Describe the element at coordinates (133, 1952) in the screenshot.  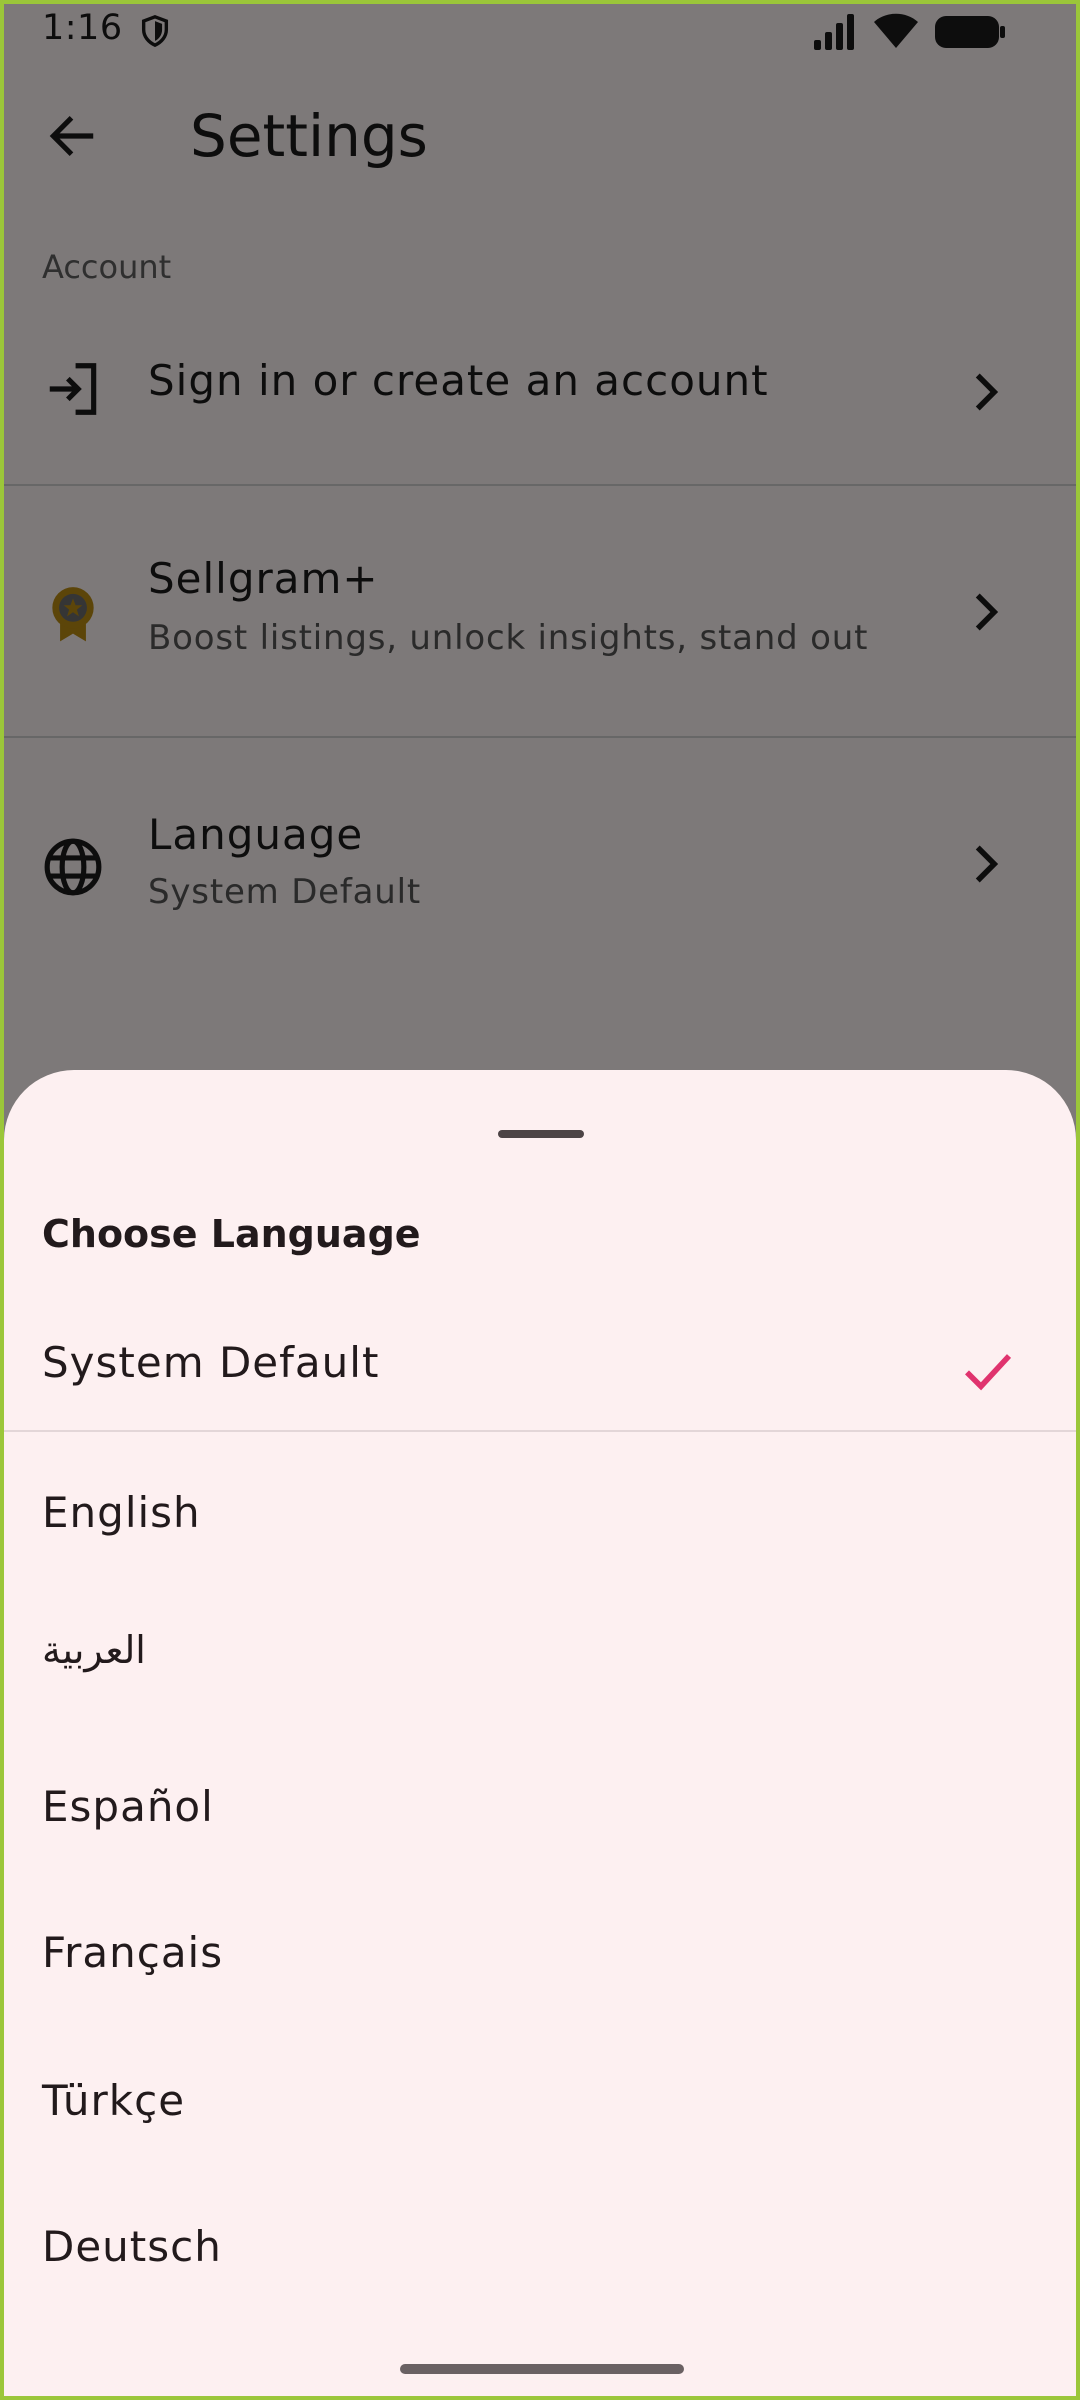
I see `language-option-label: Français` at that location.